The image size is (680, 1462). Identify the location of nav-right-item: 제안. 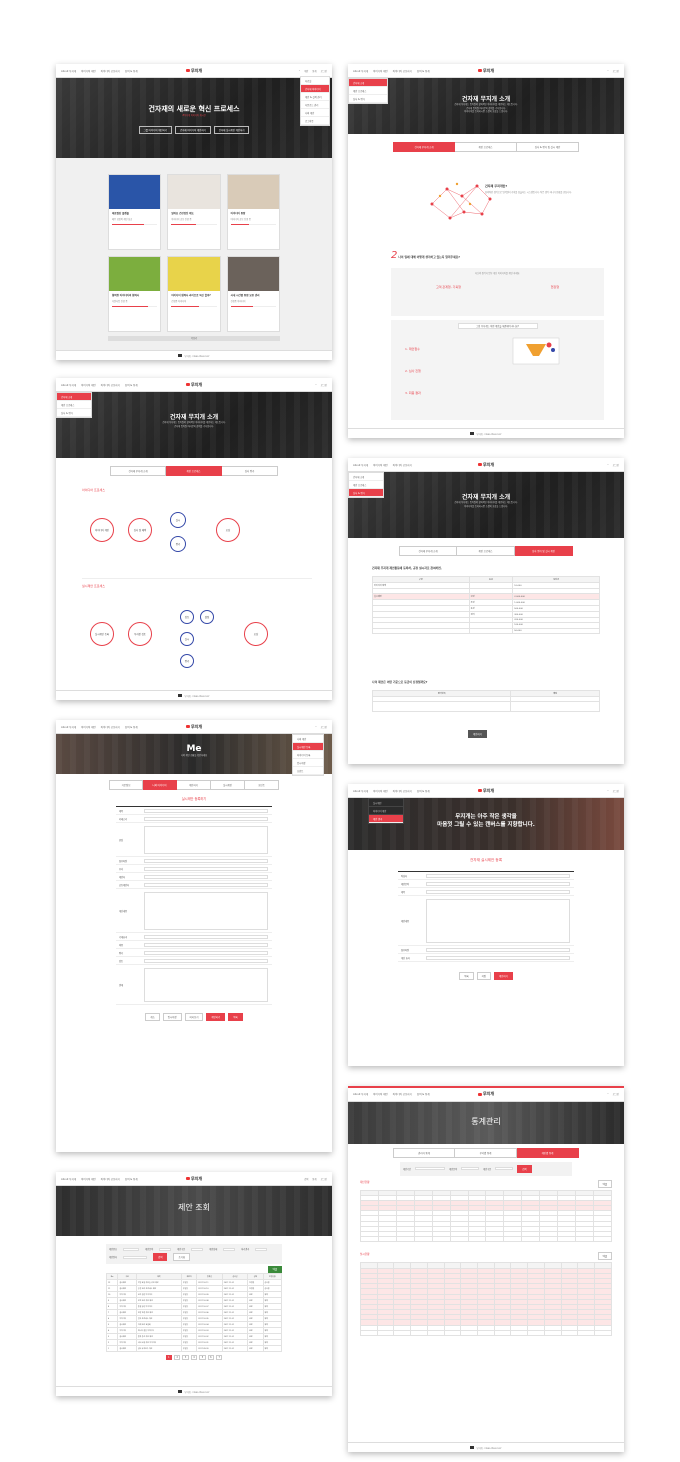
(306, 71).